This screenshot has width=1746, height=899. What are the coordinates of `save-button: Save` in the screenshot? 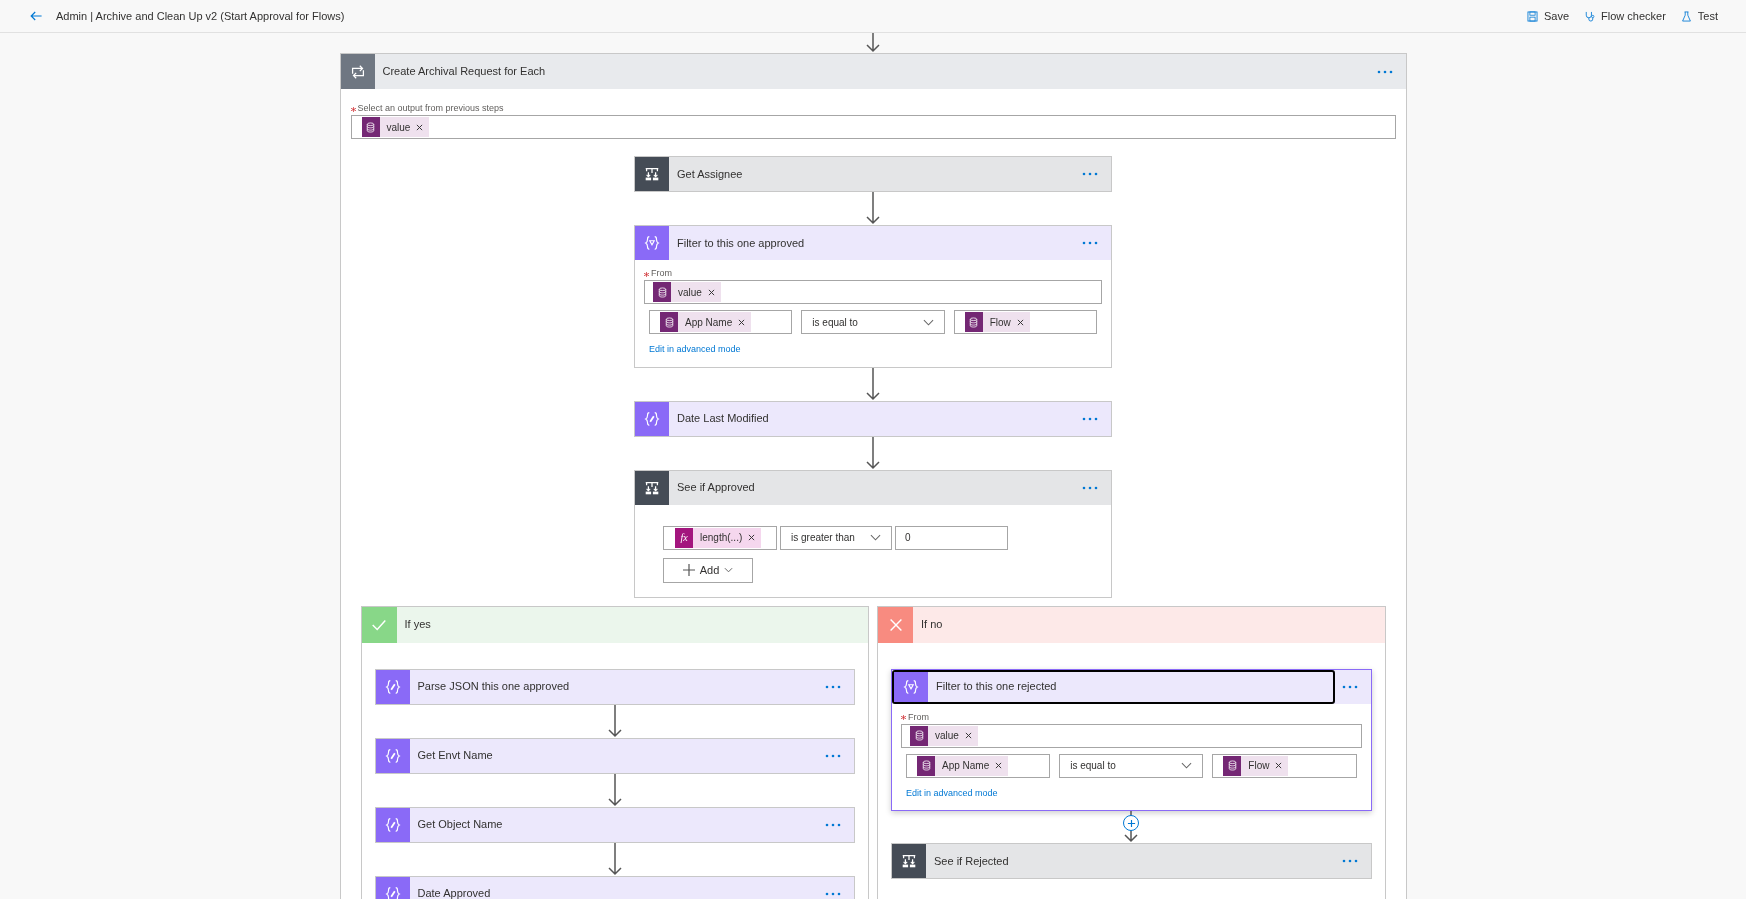 It's located at (1547, 16).